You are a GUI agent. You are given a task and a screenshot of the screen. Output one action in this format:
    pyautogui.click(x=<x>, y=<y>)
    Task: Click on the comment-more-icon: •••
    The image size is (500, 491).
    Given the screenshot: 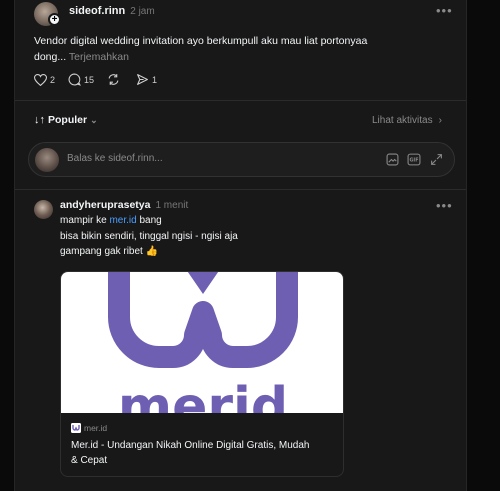 What is the action you would take?
    pyautogui.click(x=444, y=205)
    